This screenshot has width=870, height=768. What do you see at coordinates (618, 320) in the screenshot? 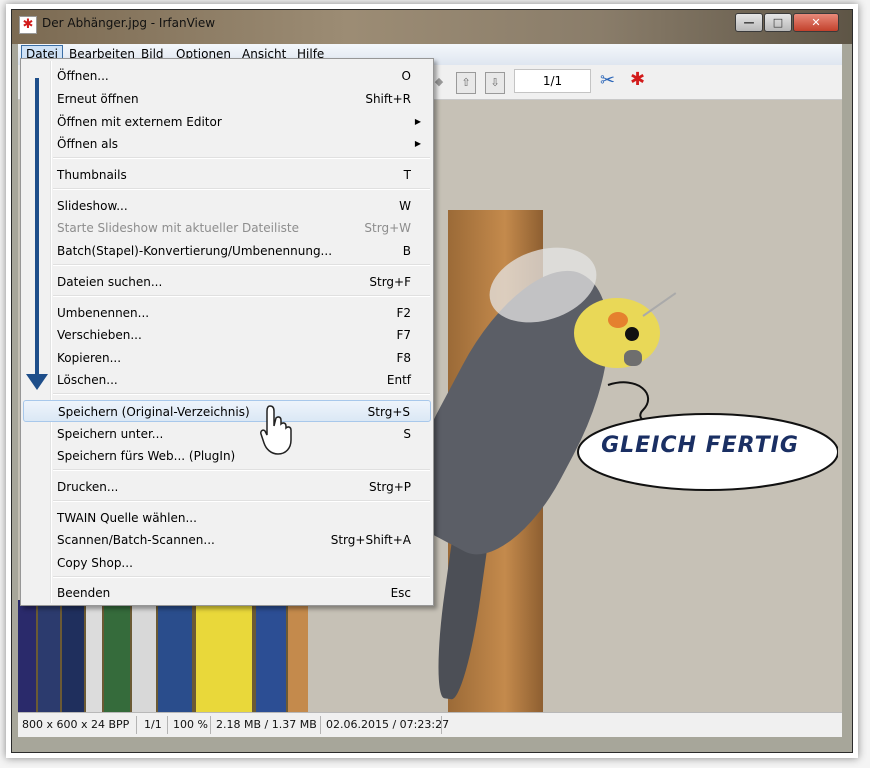
I see `cockatiel-cheek` at bounding box center [618, 320].